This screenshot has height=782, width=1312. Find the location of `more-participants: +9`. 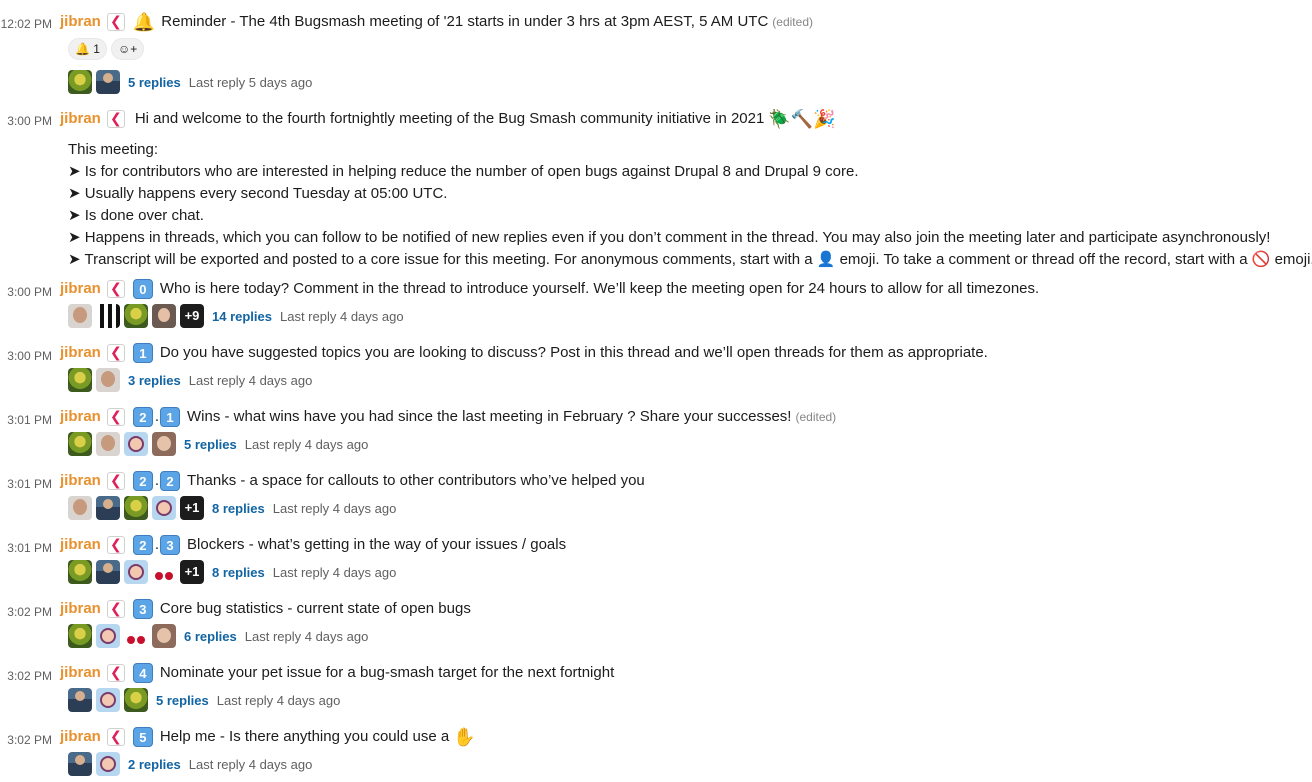

more-participants: +9 is located at coordinates (192, 316).